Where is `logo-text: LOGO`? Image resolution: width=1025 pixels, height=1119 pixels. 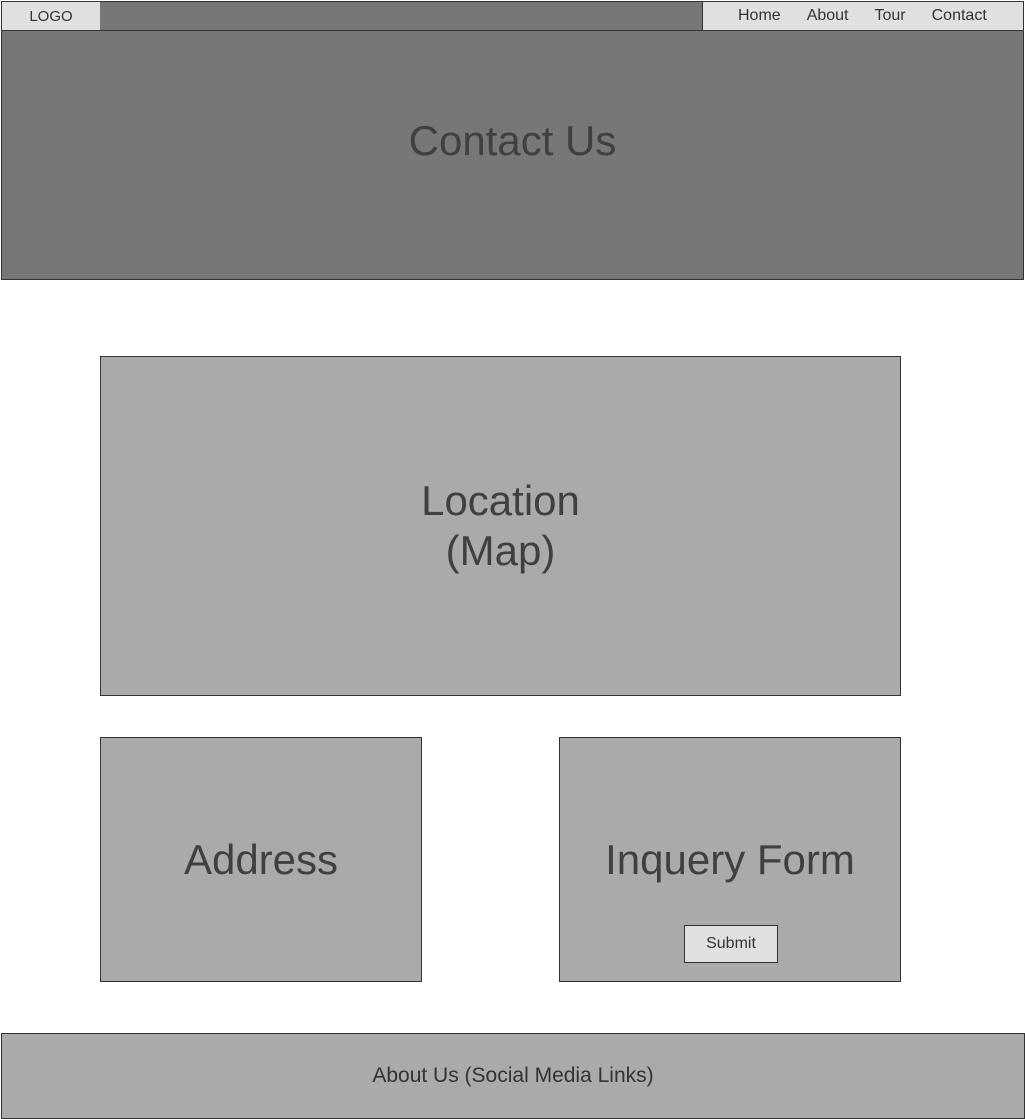 logo-text: LOGO is located at coordinates (51, 16).